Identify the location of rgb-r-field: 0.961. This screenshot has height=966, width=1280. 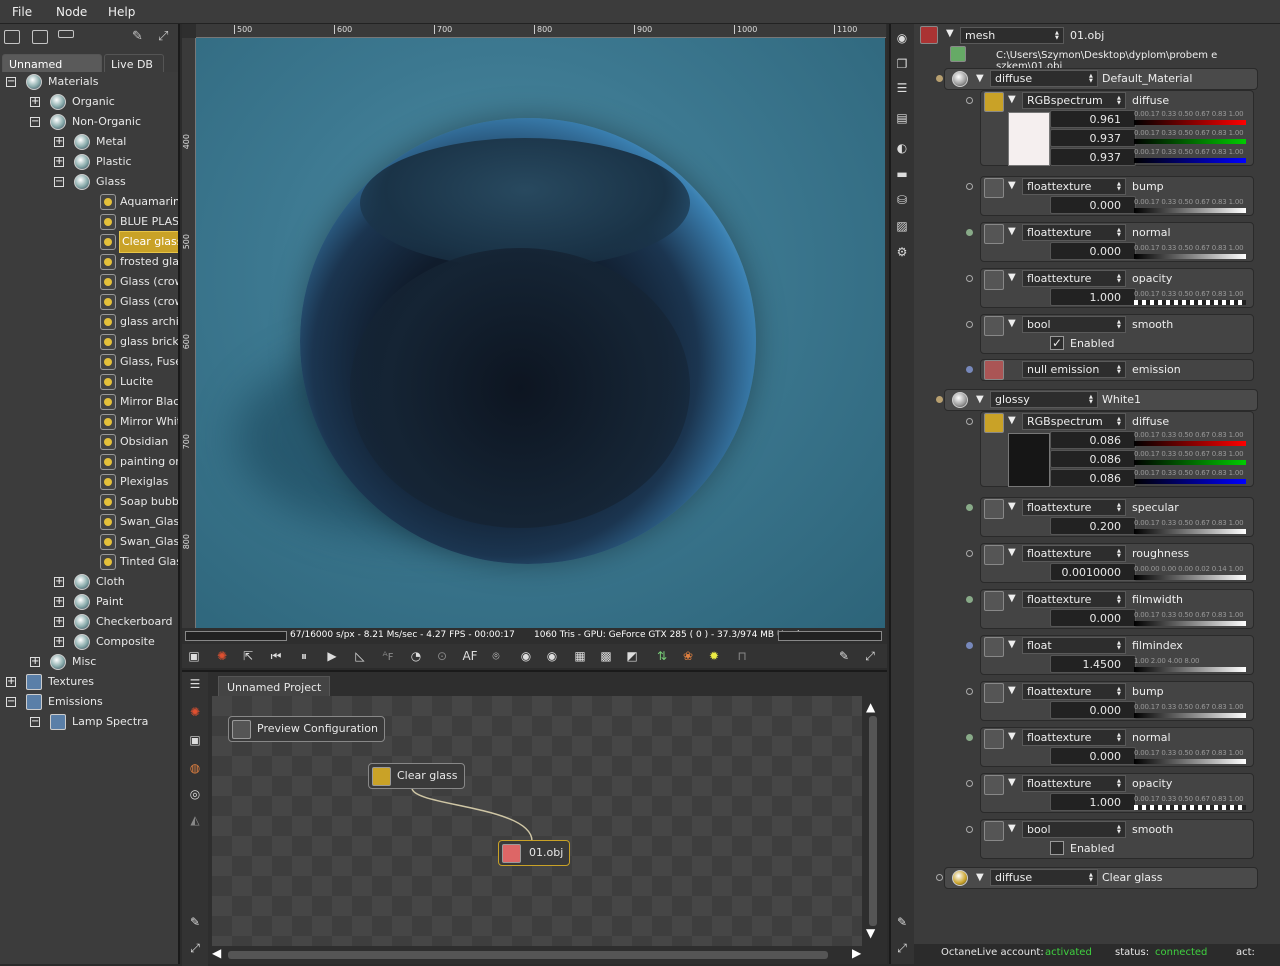
(1093, 119).